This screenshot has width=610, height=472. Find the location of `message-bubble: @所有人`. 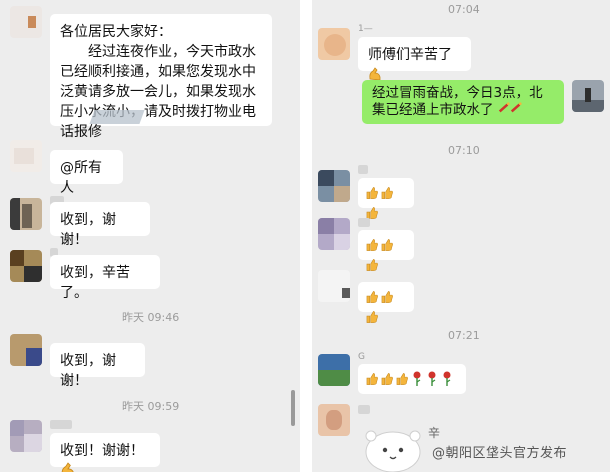

message-bubble: @所有人 is located at coordinates (86, 173).